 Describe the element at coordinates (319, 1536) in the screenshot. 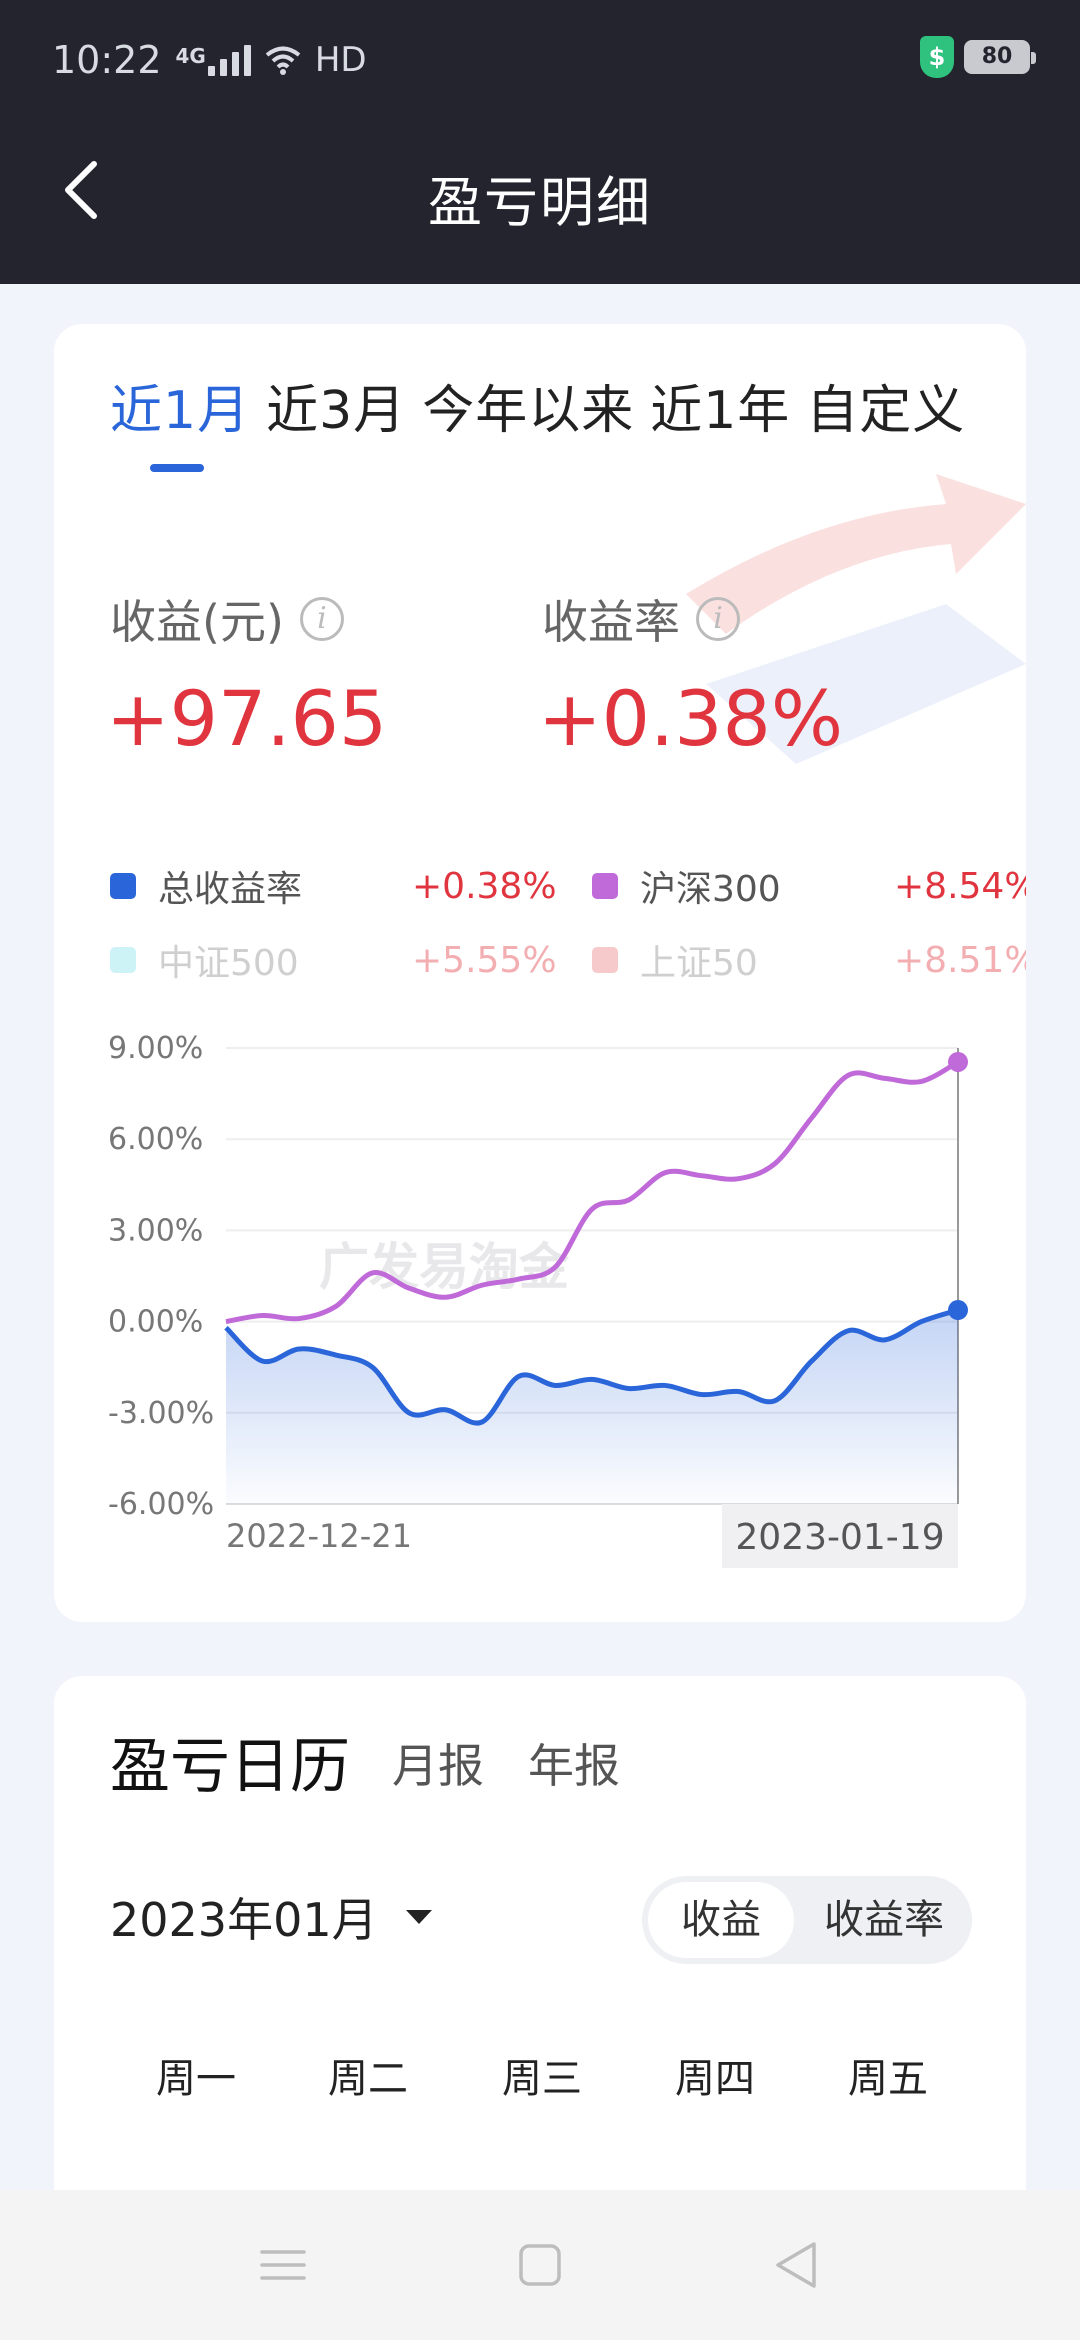

I see `x-axis-start-label: 2022-12-21` at that location.